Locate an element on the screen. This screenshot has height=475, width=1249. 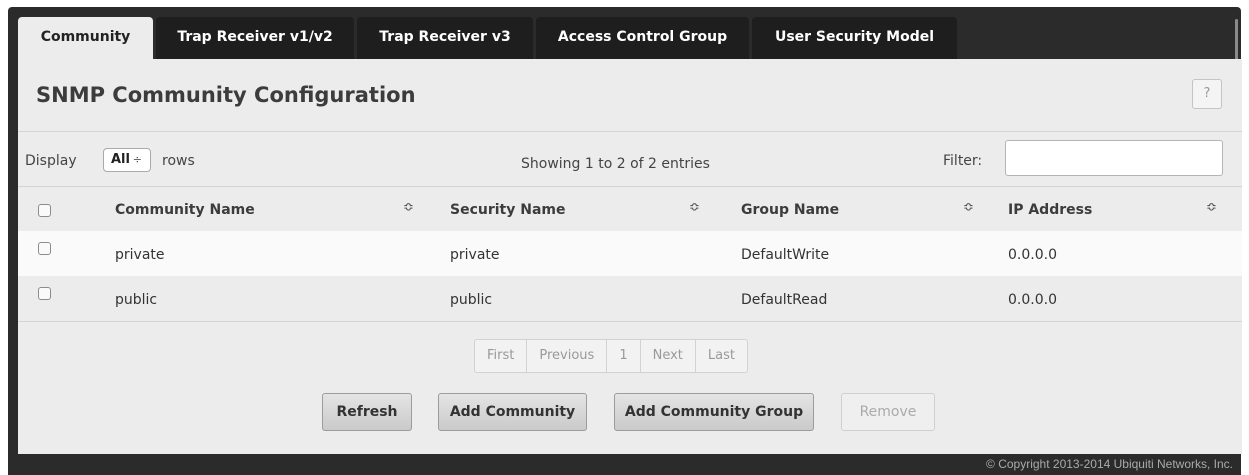
help-button: ? is located at coordinates (1207, 94).